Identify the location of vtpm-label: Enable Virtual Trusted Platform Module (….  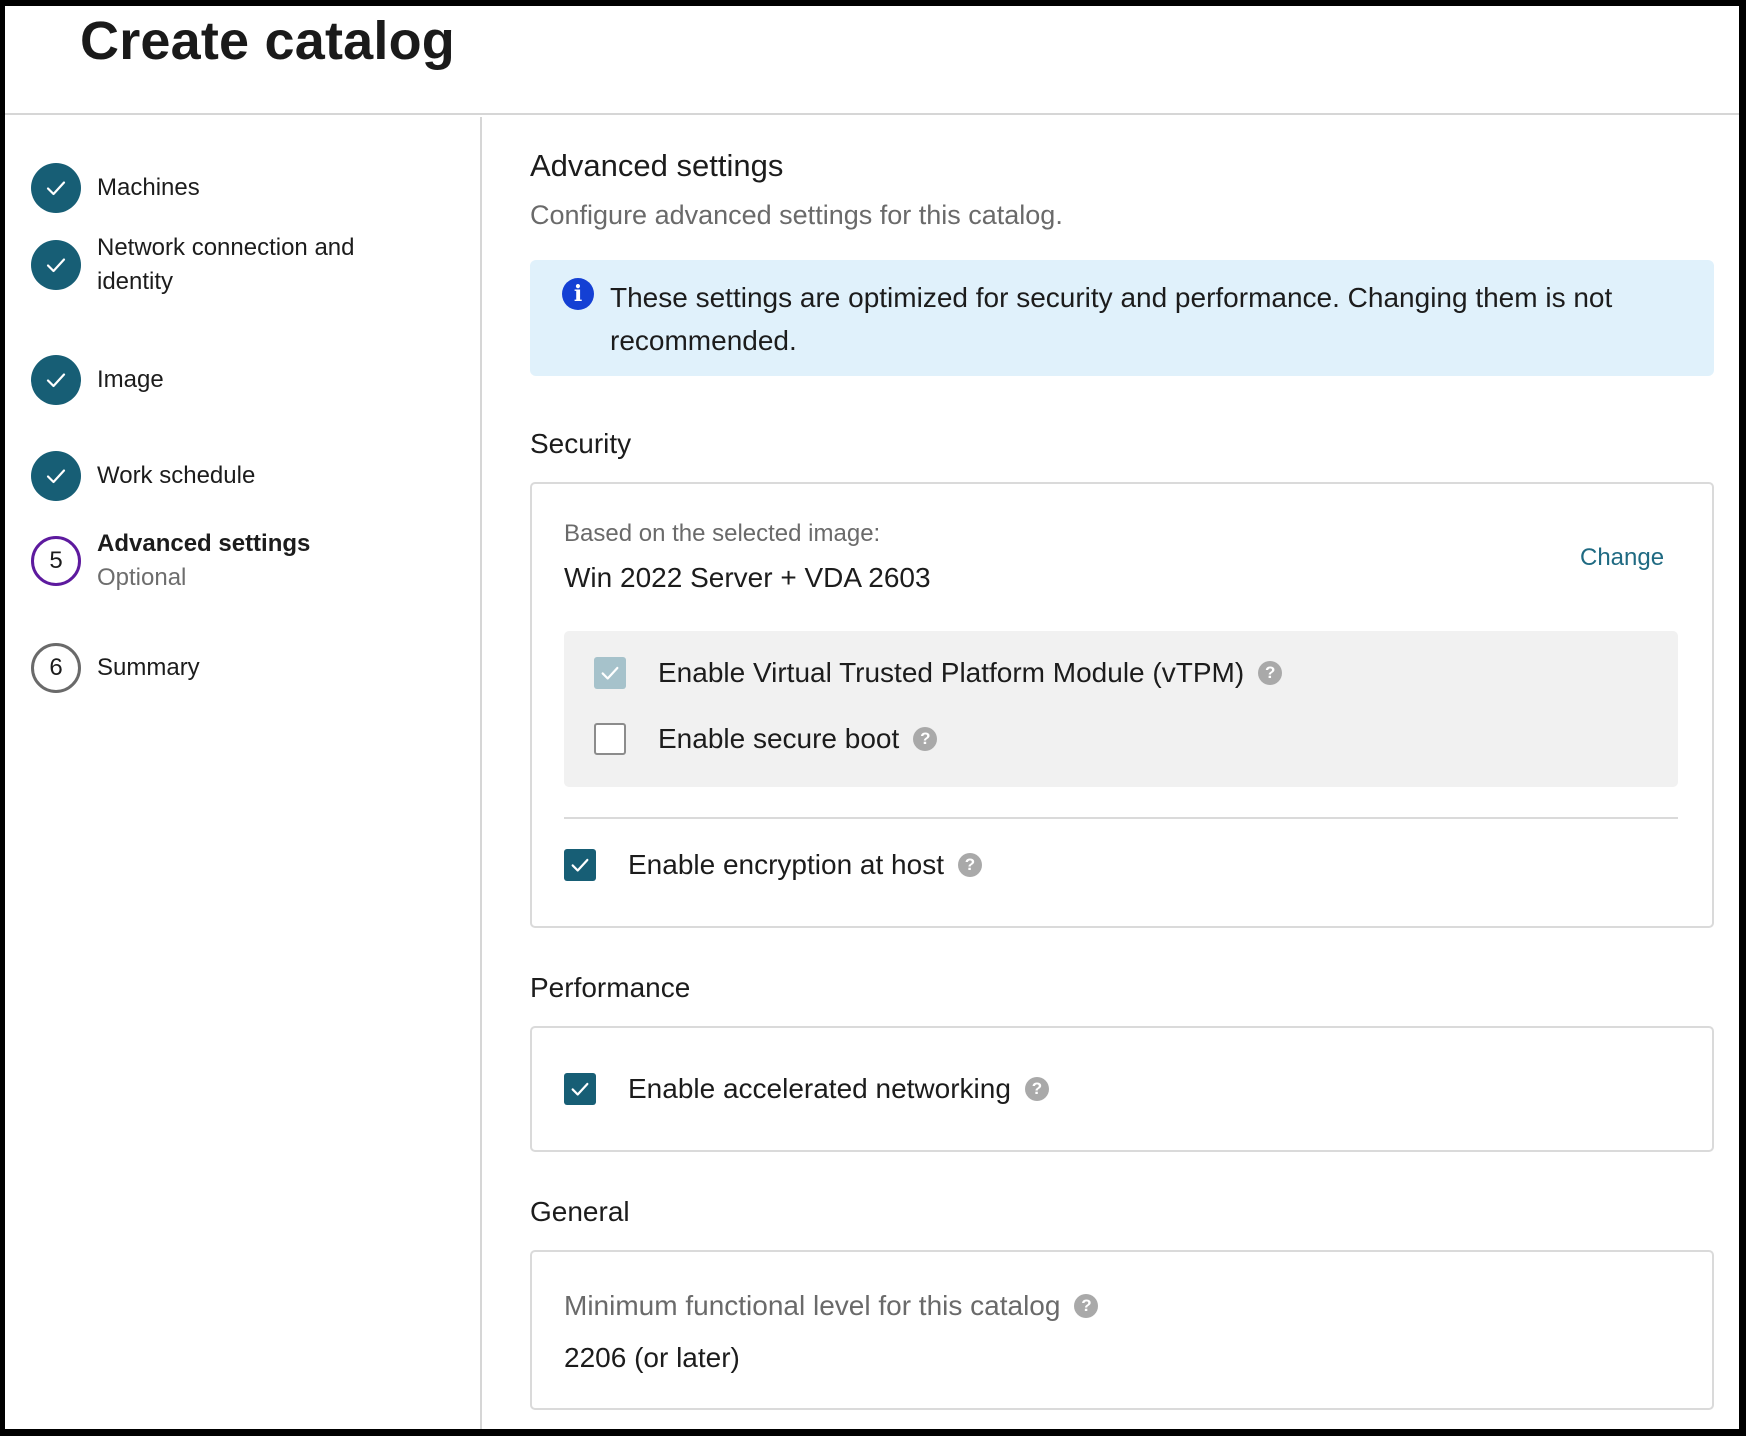
(951, 672).